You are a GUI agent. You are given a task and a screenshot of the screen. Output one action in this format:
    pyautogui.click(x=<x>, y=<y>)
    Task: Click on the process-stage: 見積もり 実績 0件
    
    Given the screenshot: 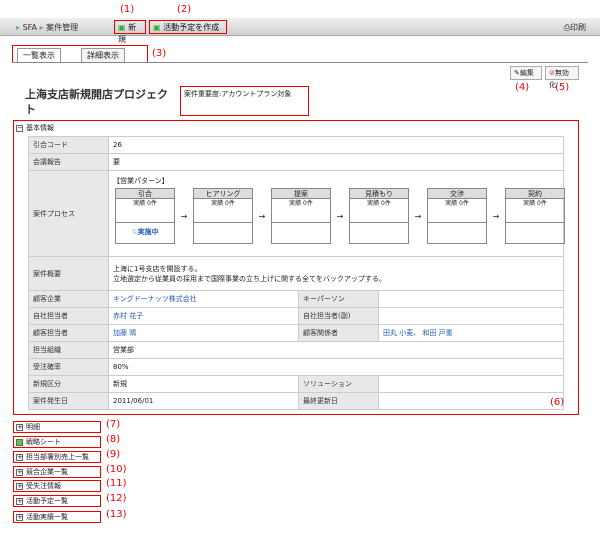 What is the action you would take?
    pyautogui.click(x=379, y=215)
    